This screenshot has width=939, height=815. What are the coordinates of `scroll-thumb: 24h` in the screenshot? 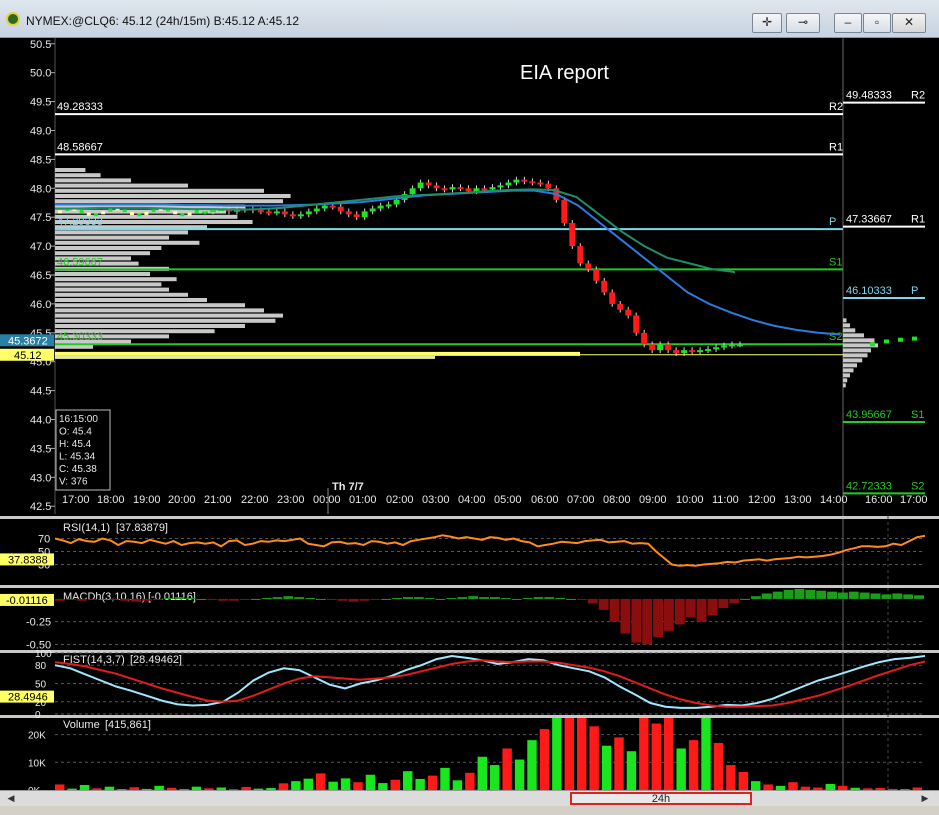 It's located at (661, 798).